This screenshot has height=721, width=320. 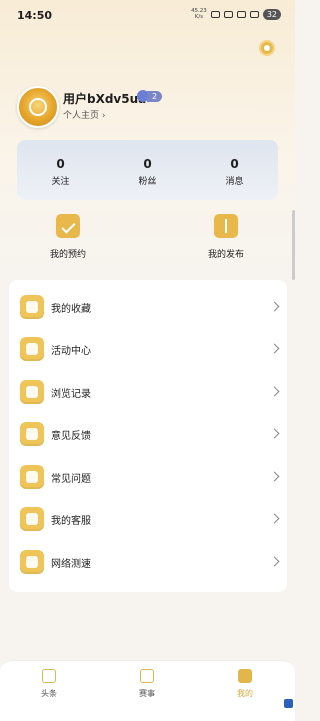 I want to click on my-appointments-button: 我的预约, so click(x=68, y=237).